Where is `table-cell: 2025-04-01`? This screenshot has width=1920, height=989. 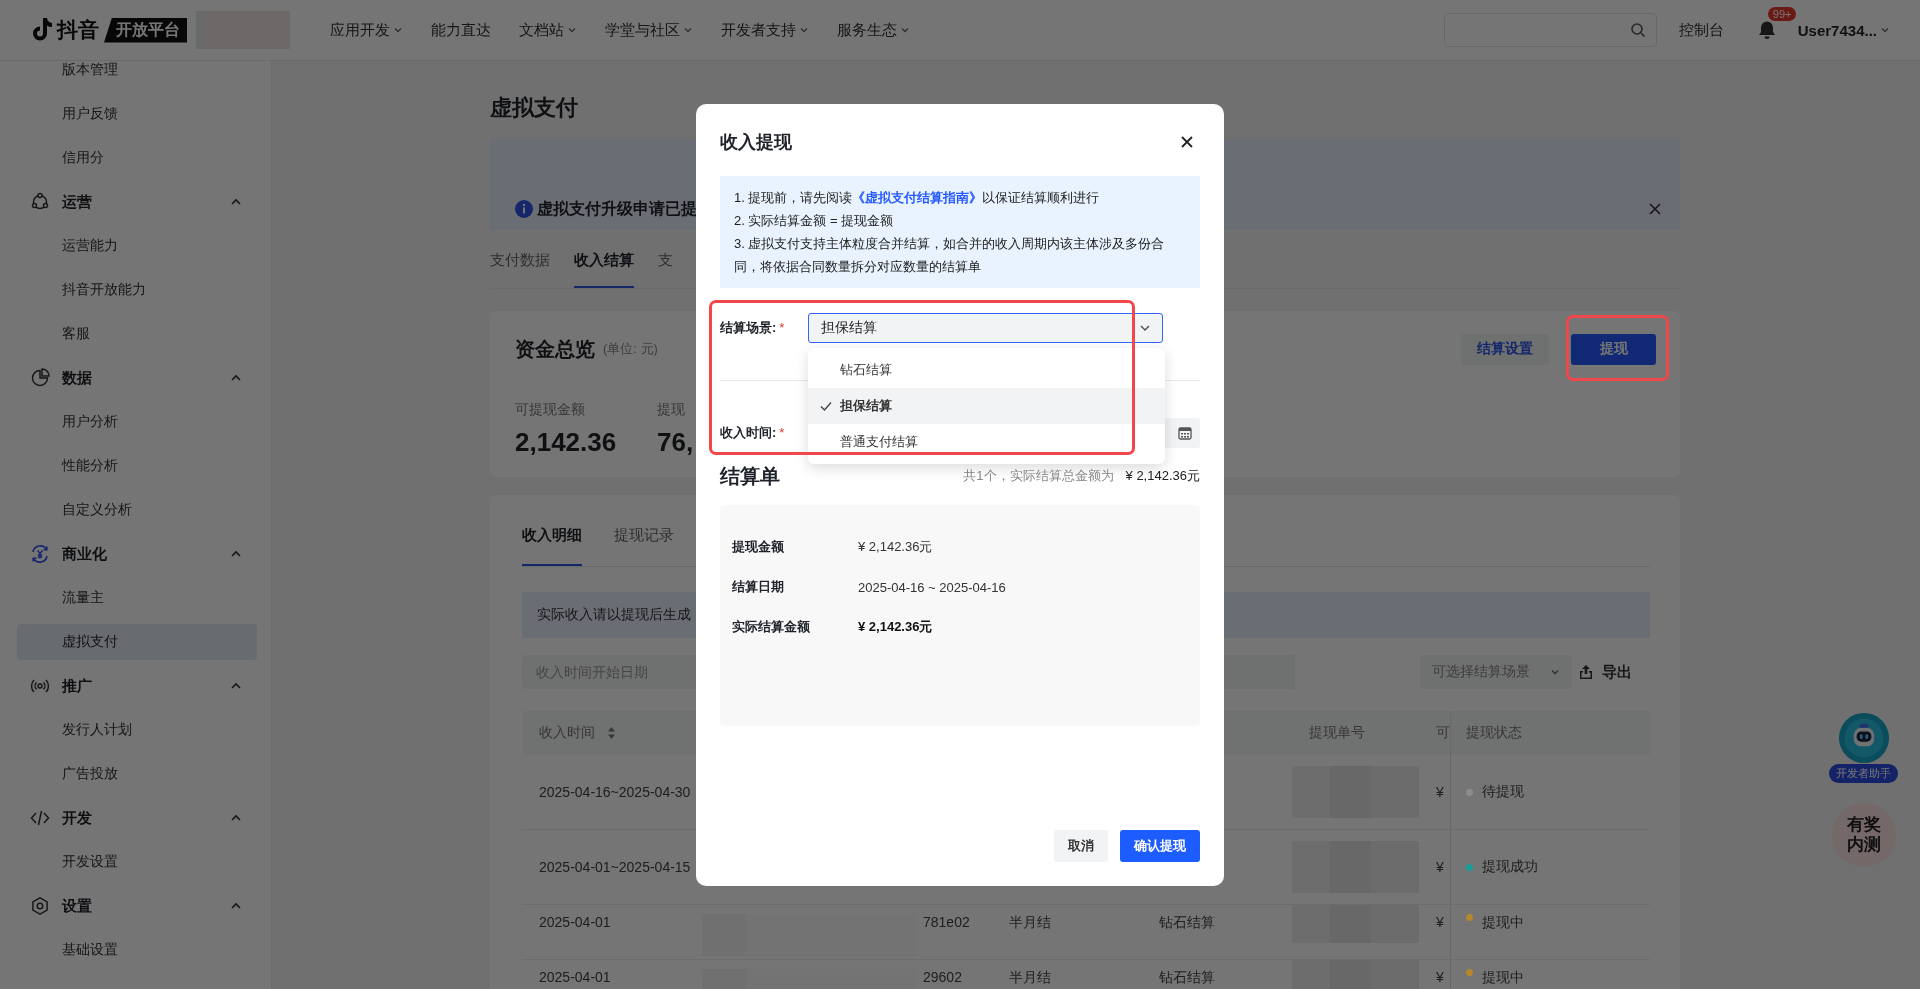
table-cell: 2025-04-01 is located at coordinates (575, 977).